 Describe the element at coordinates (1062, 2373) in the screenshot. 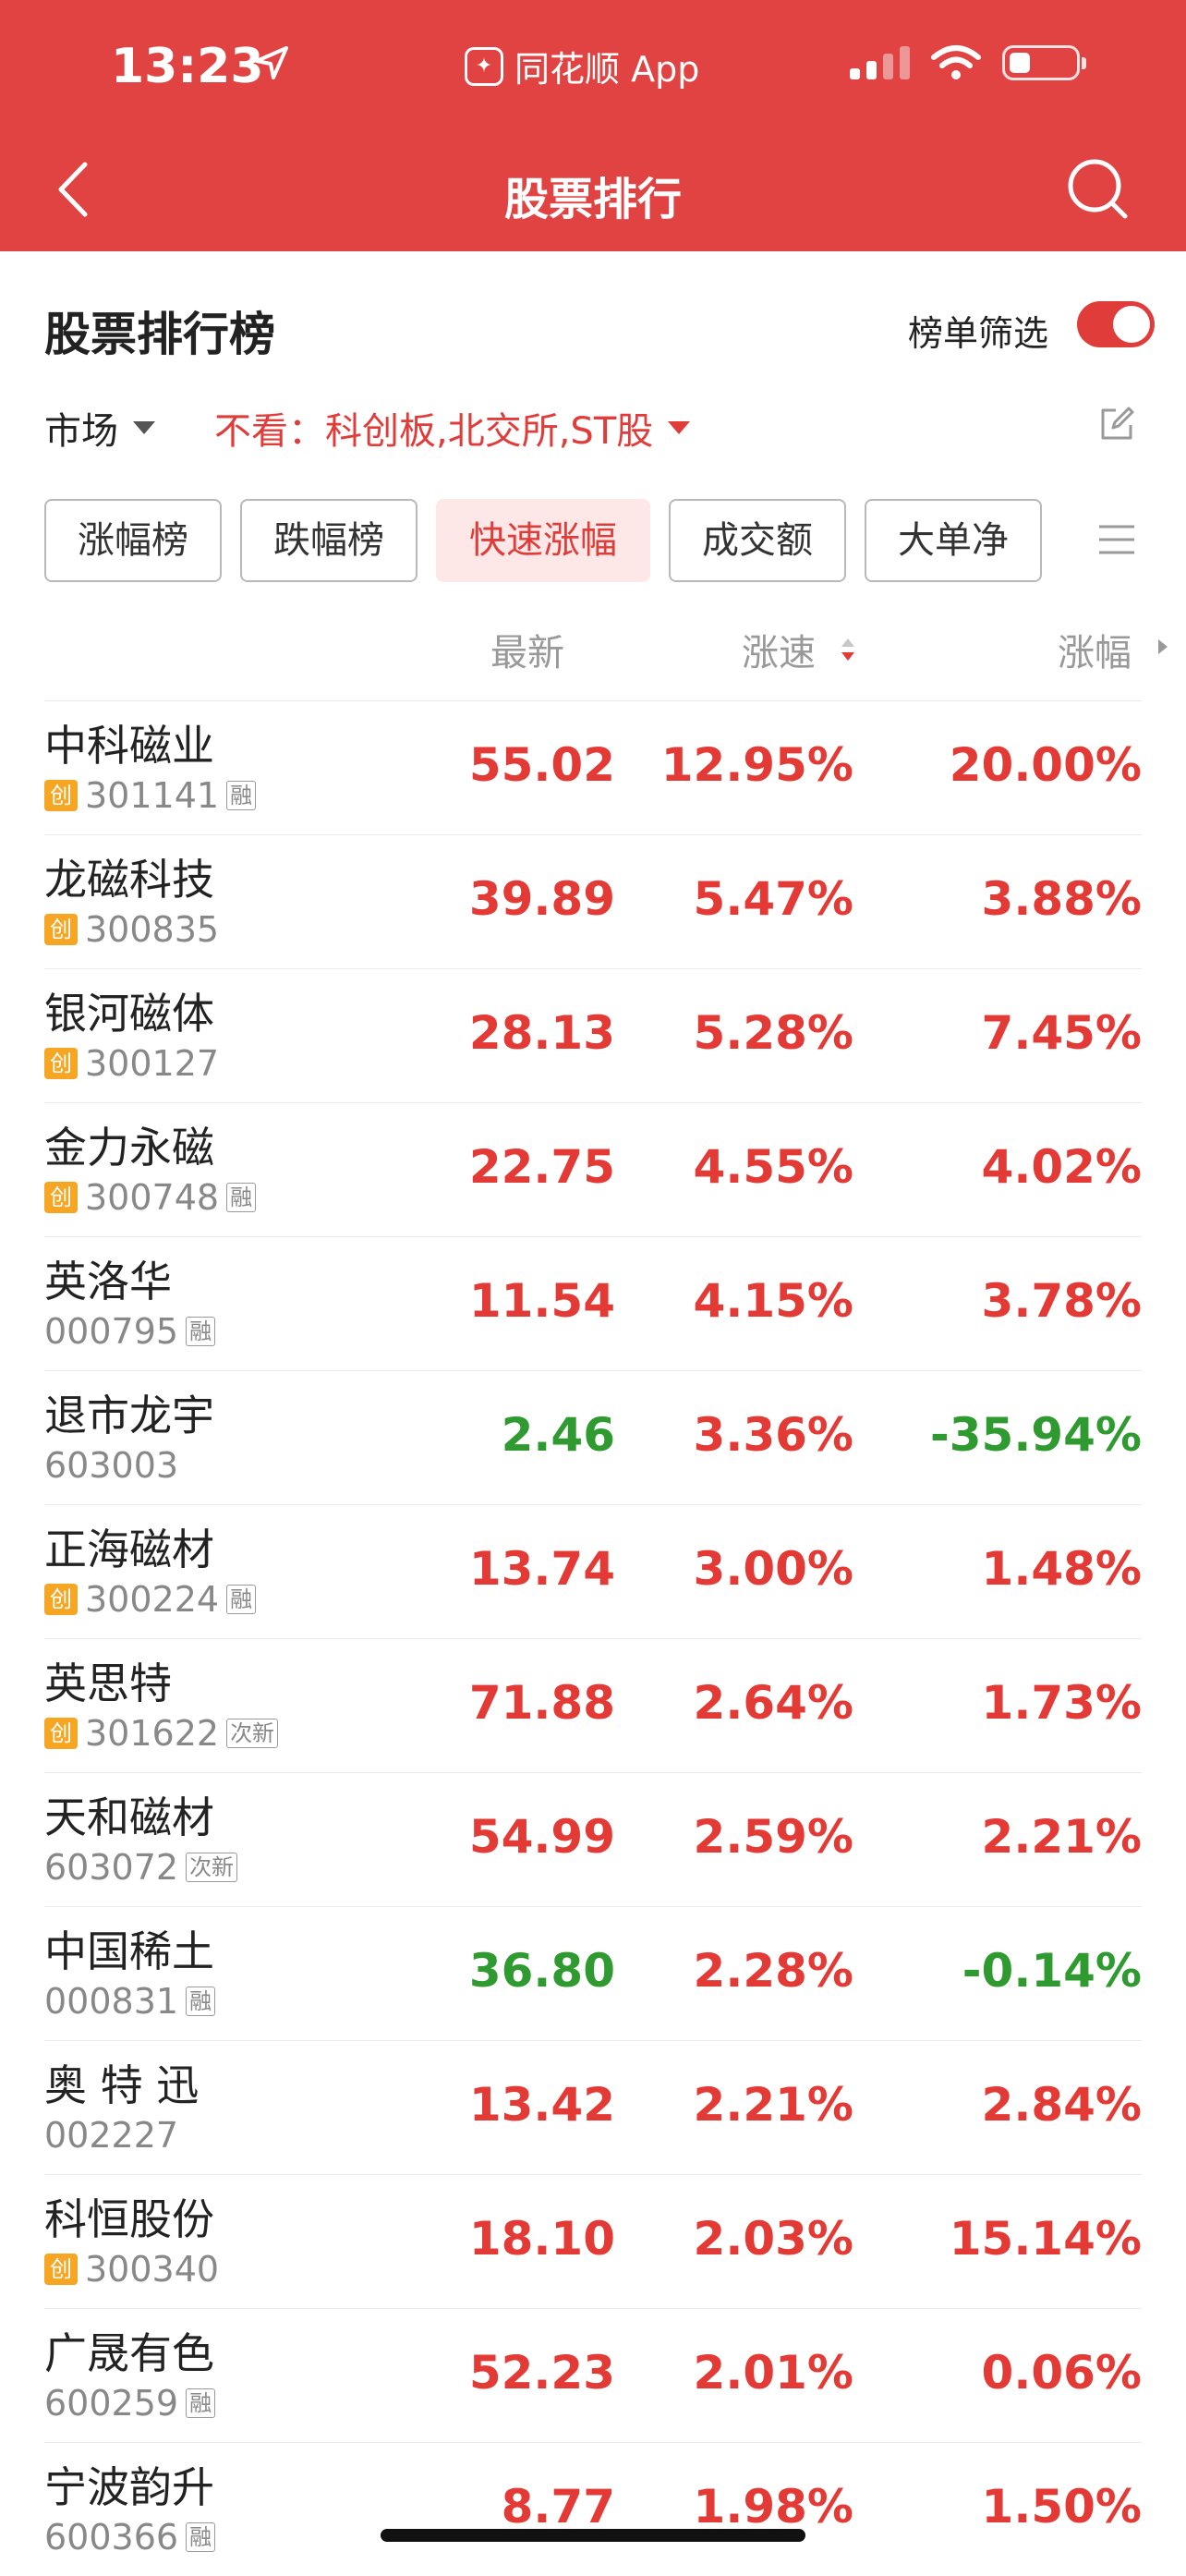

I see `stock-change: 0.06%` at that location.